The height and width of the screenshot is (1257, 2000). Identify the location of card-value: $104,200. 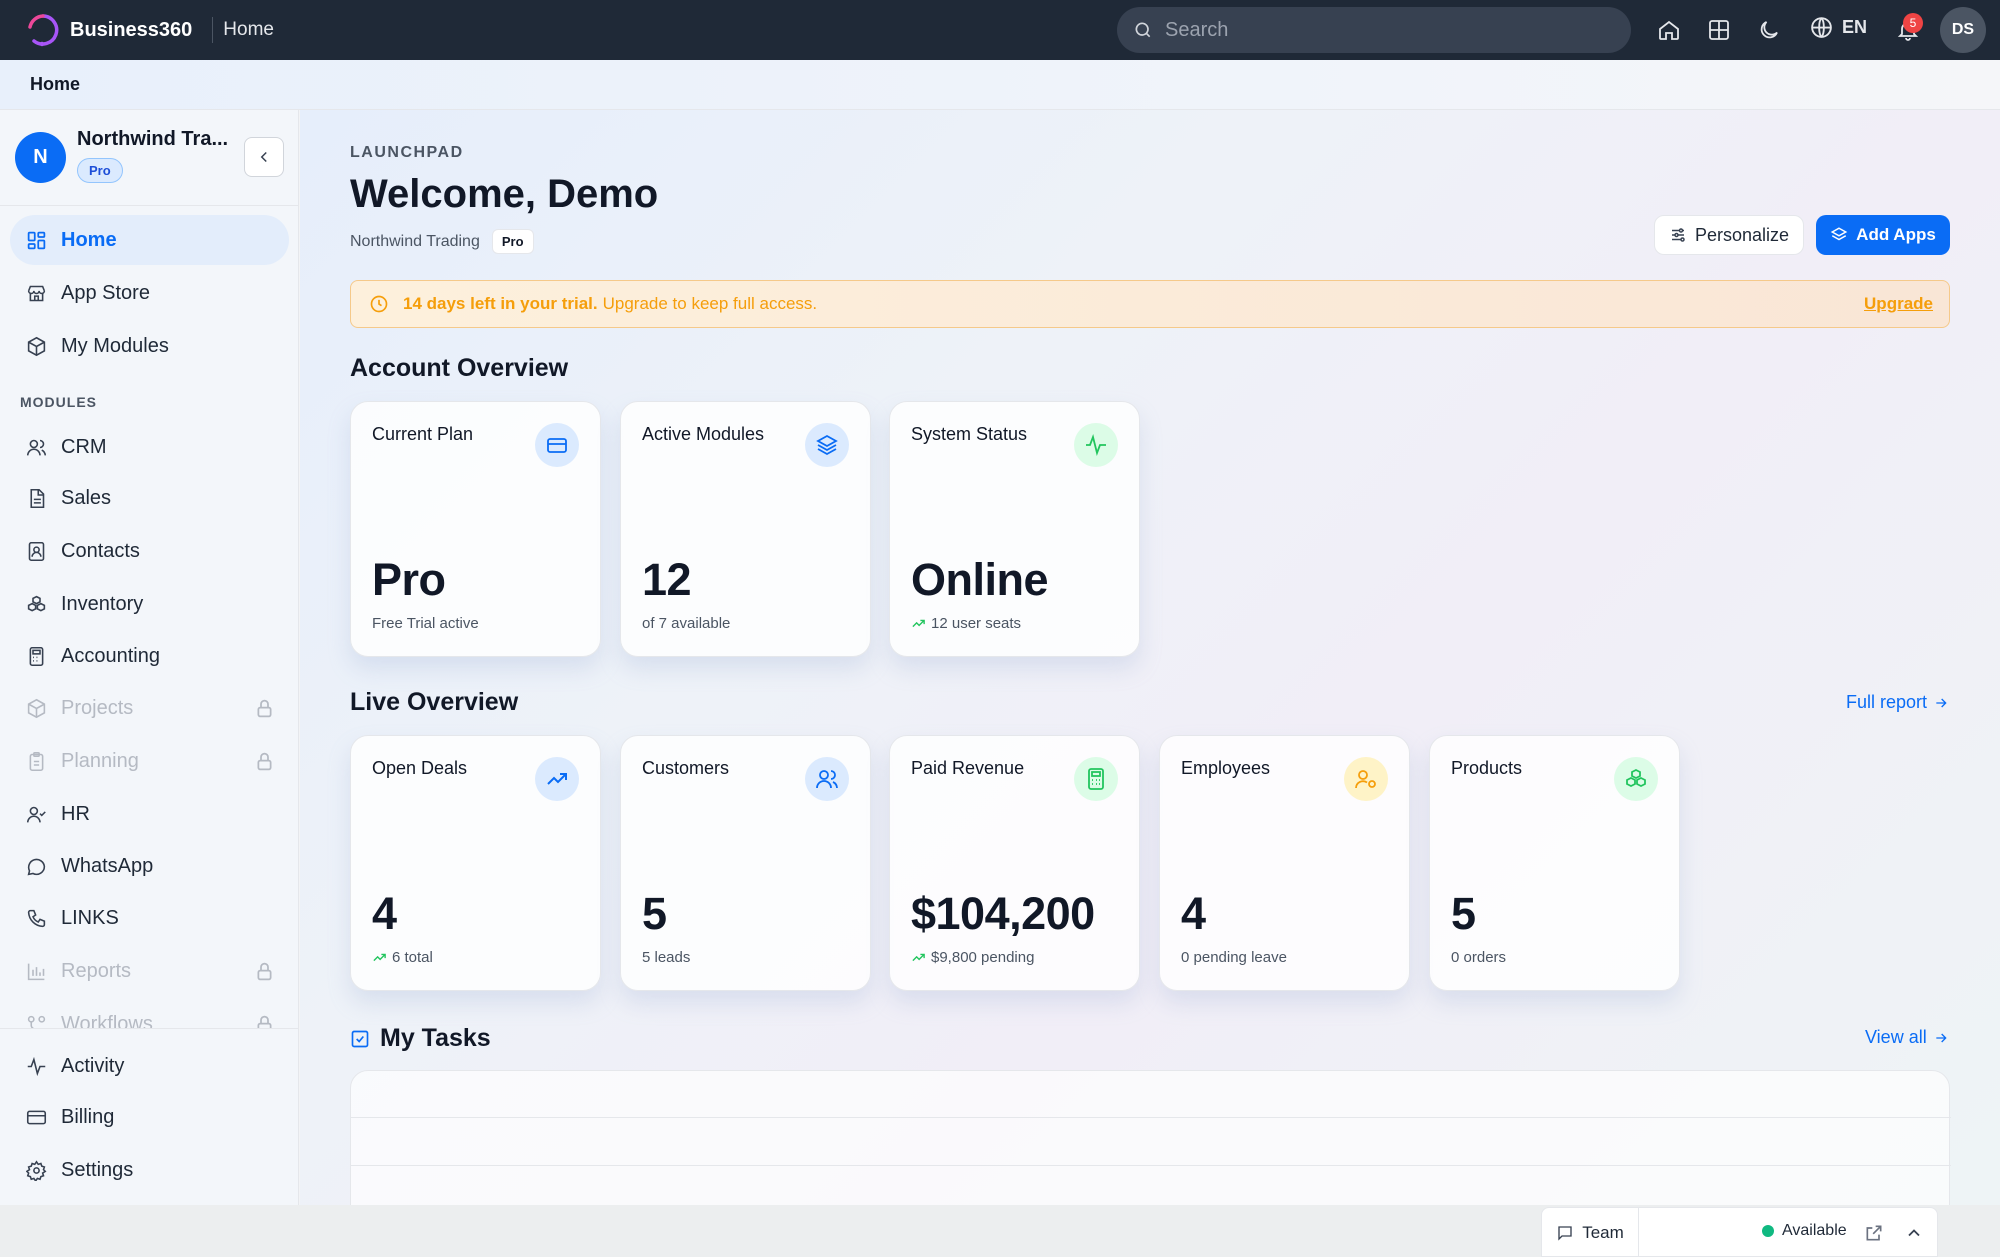
(1003, 913).